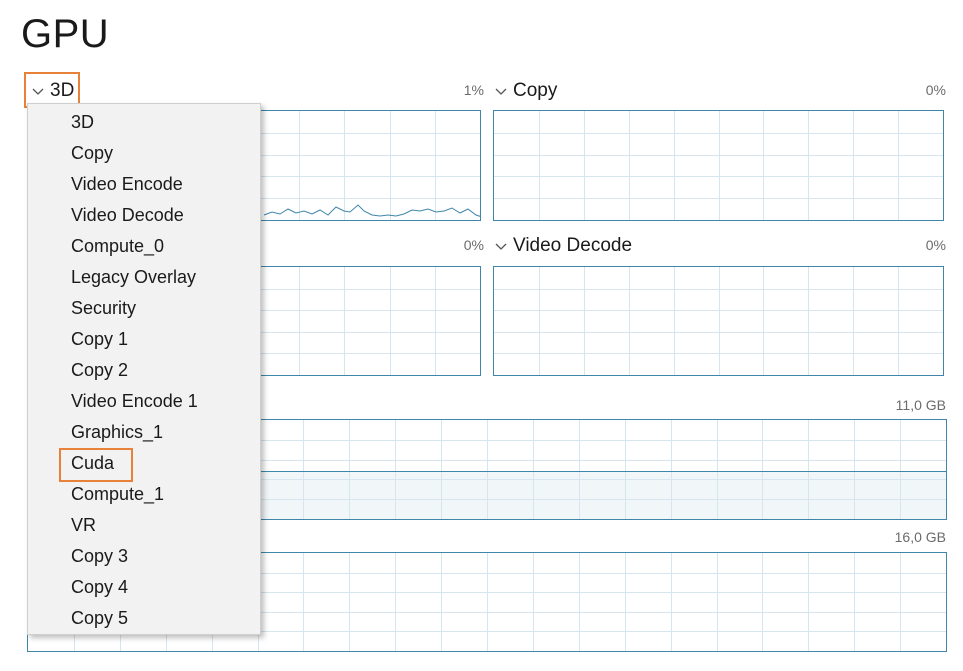 The height and width of the screenshot is (671, 963). What do you see at coordinates (144, 618) in the screenshot?
I see `dropdown-item-copy-5: Copy 5` at bounding box center [144, 618].